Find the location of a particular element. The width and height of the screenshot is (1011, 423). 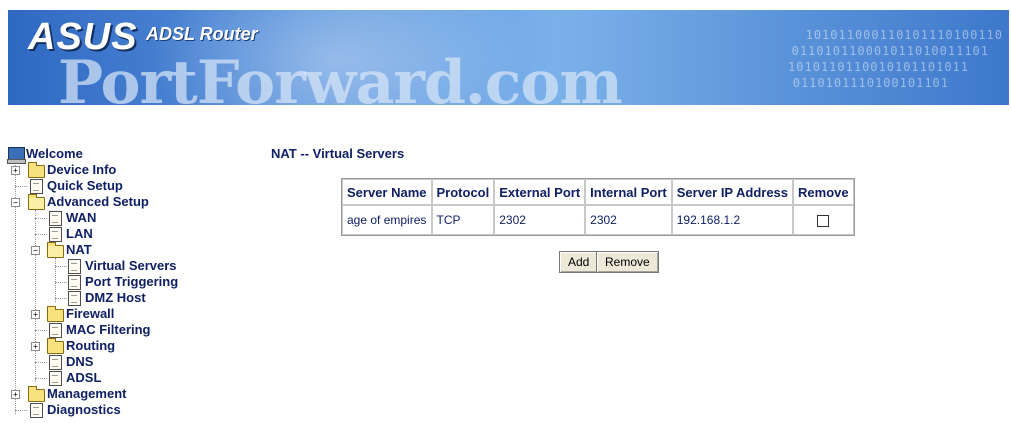

nav-label: Diagnostics is located at coordinates (84, 409).